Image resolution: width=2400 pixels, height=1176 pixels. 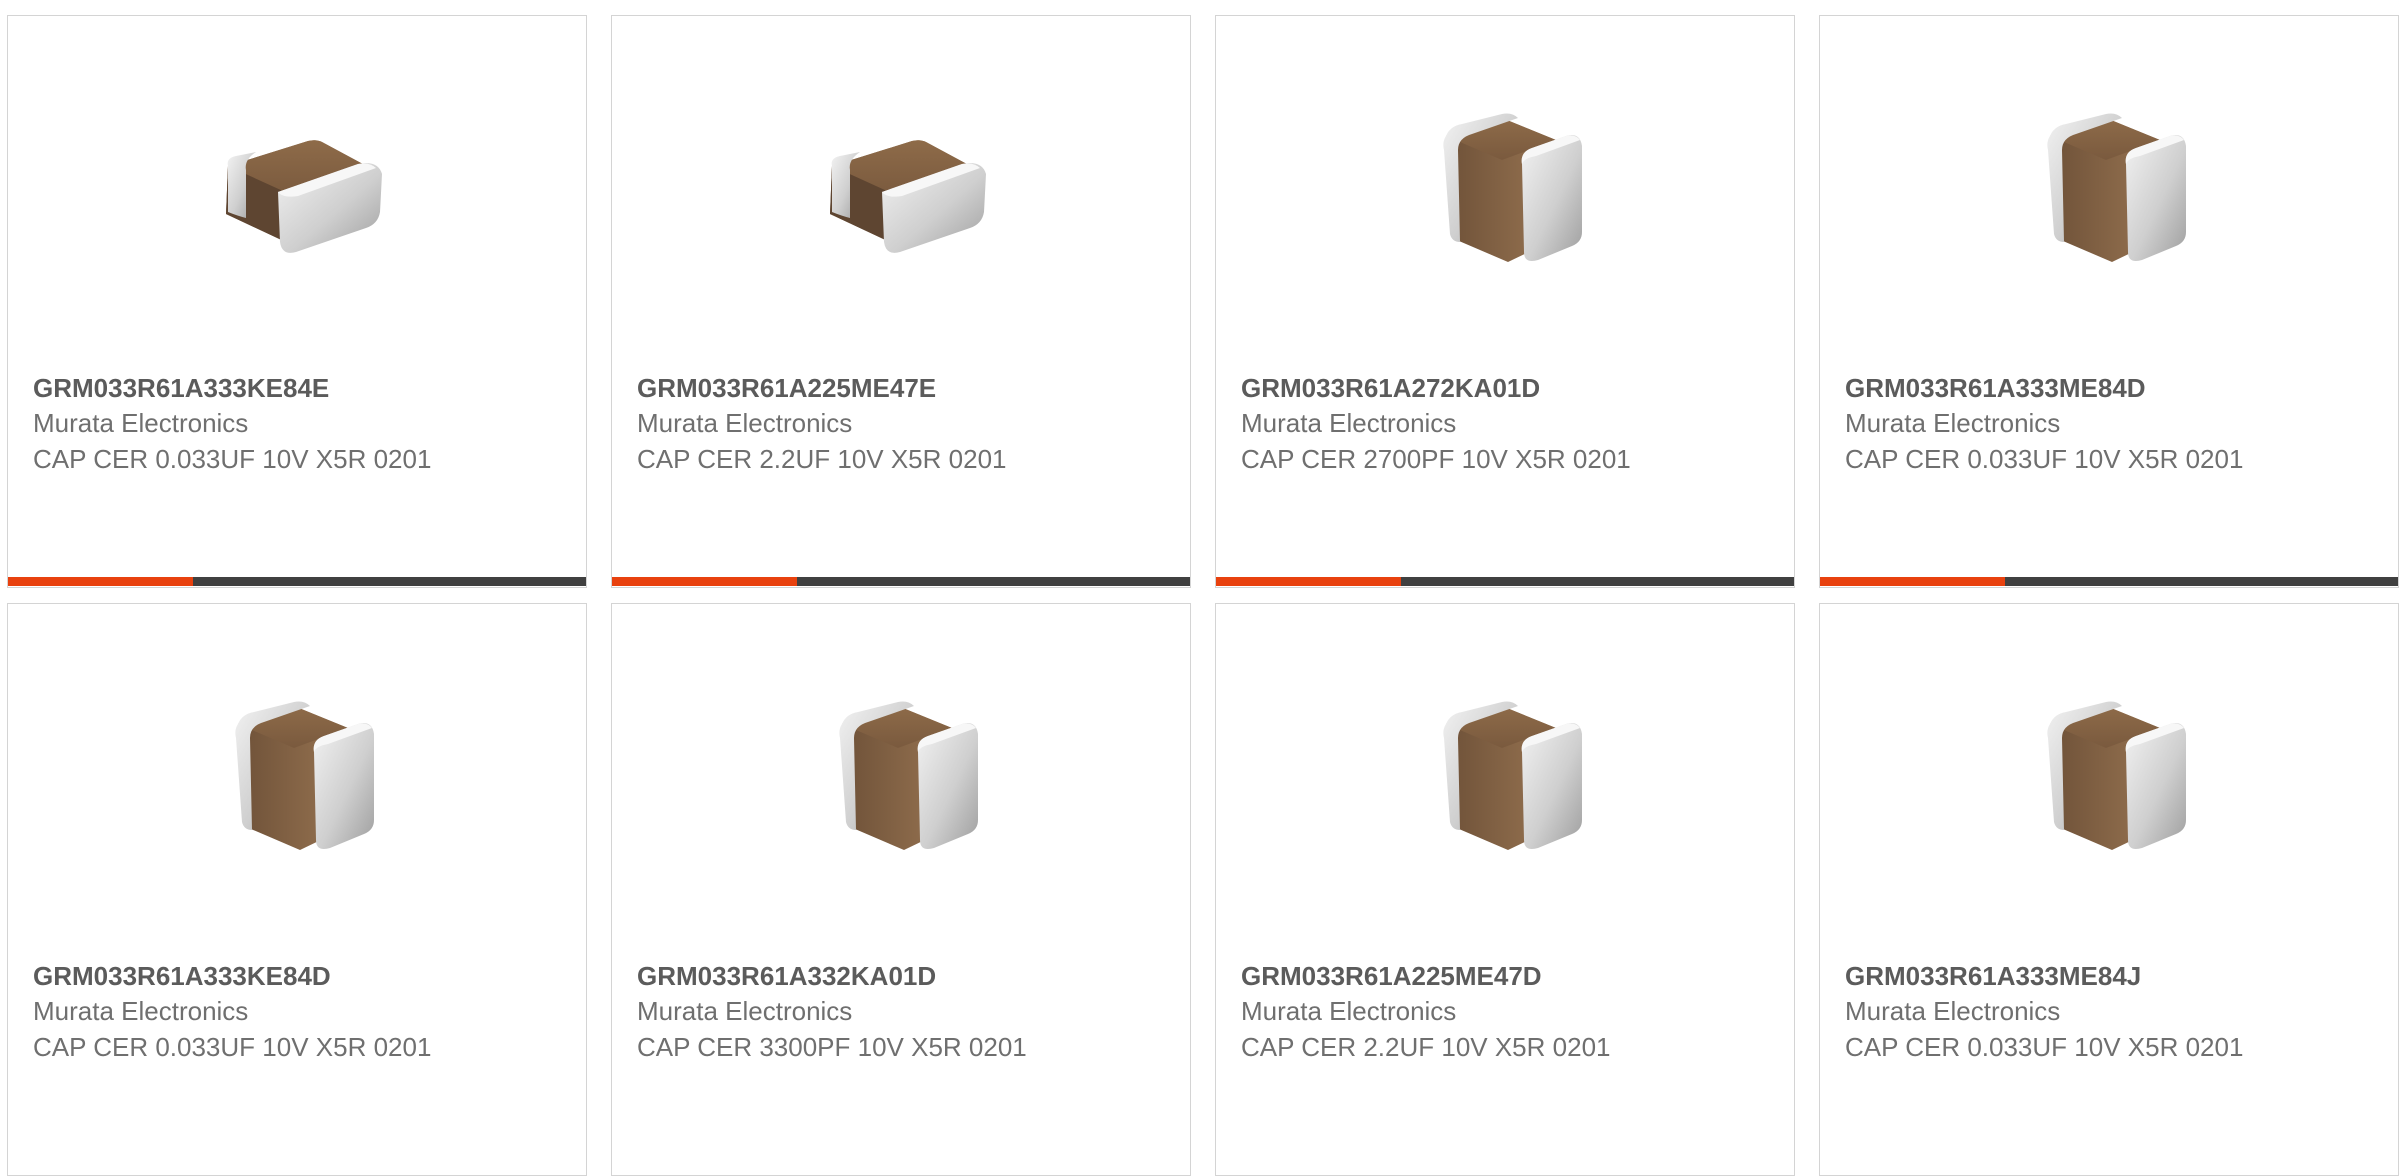 I want to click on product-description: CAP CER 3300PF 10V X5R 0201, so click(x=832, y=1047).